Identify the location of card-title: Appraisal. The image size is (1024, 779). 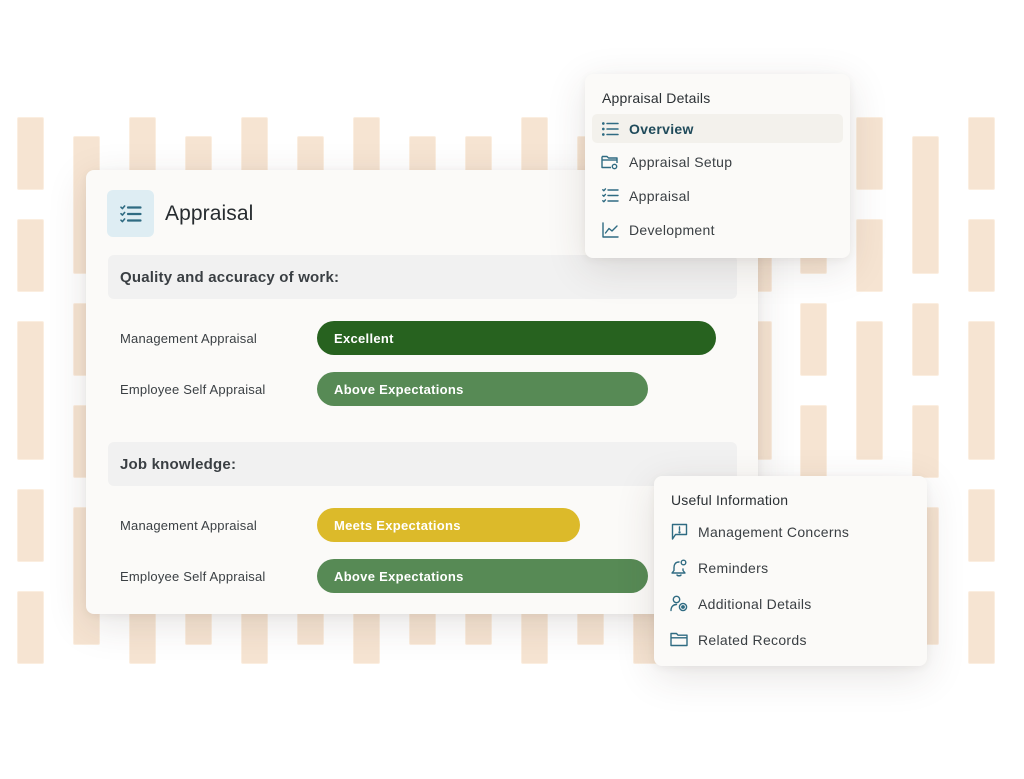
(209, 213).